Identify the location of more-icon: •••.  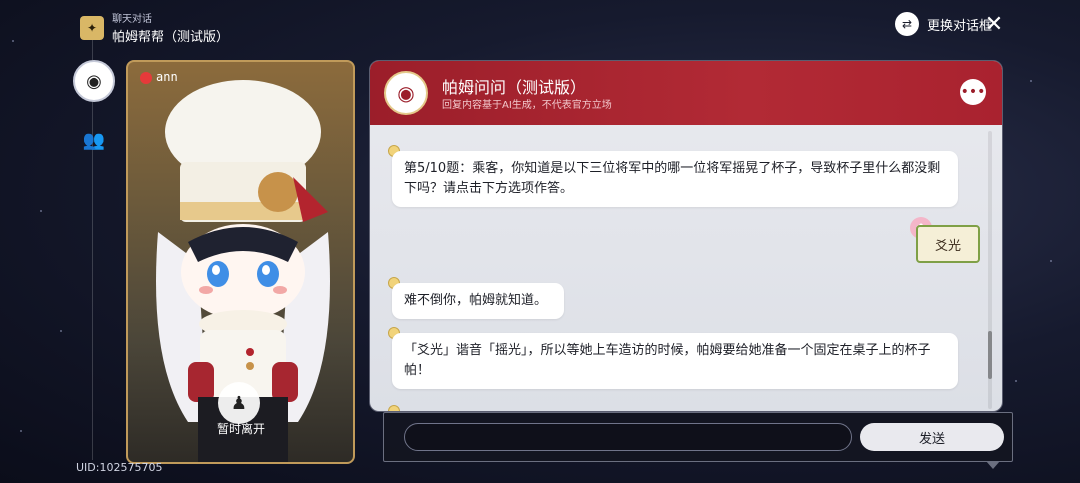
(973, 92).